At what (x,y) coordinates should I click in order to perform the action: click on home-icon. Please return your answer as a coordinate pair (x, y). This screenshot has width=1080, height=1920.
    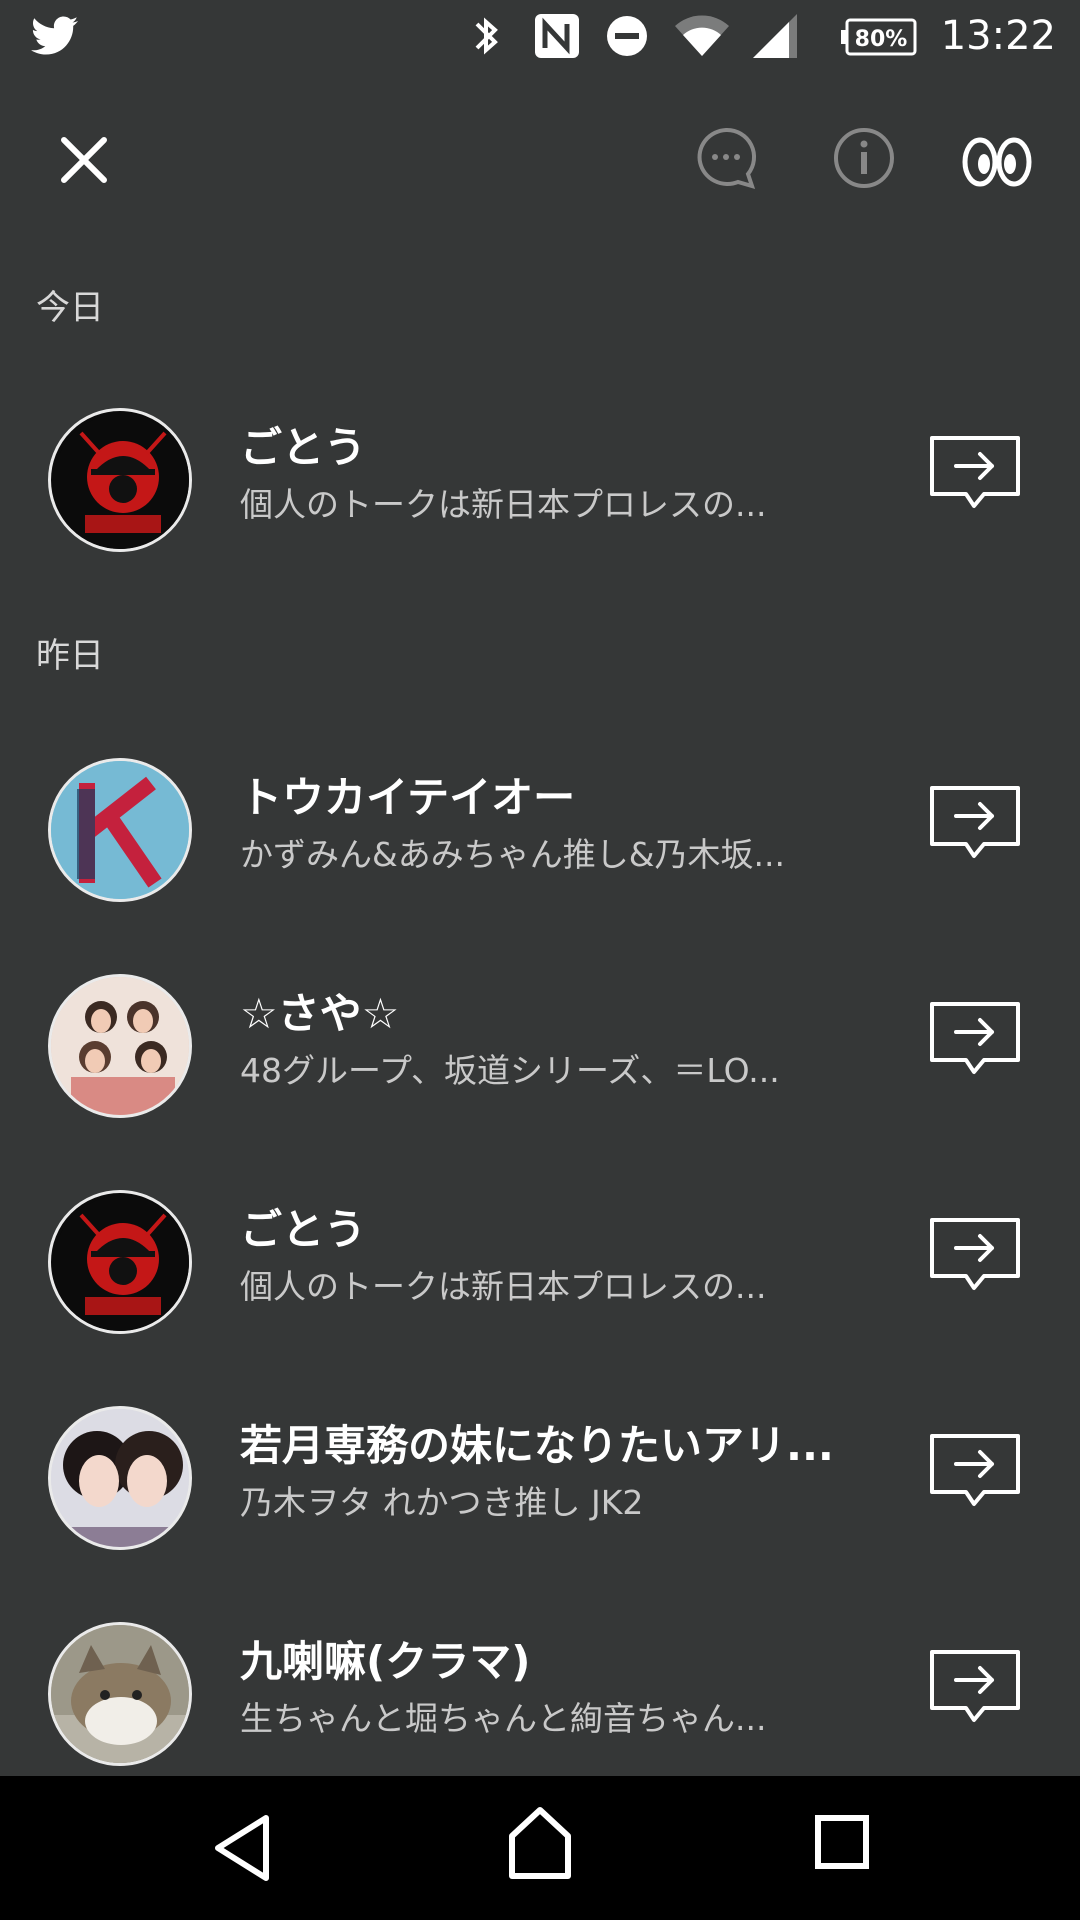
    Looking at the image, I should click on (540, 1844).